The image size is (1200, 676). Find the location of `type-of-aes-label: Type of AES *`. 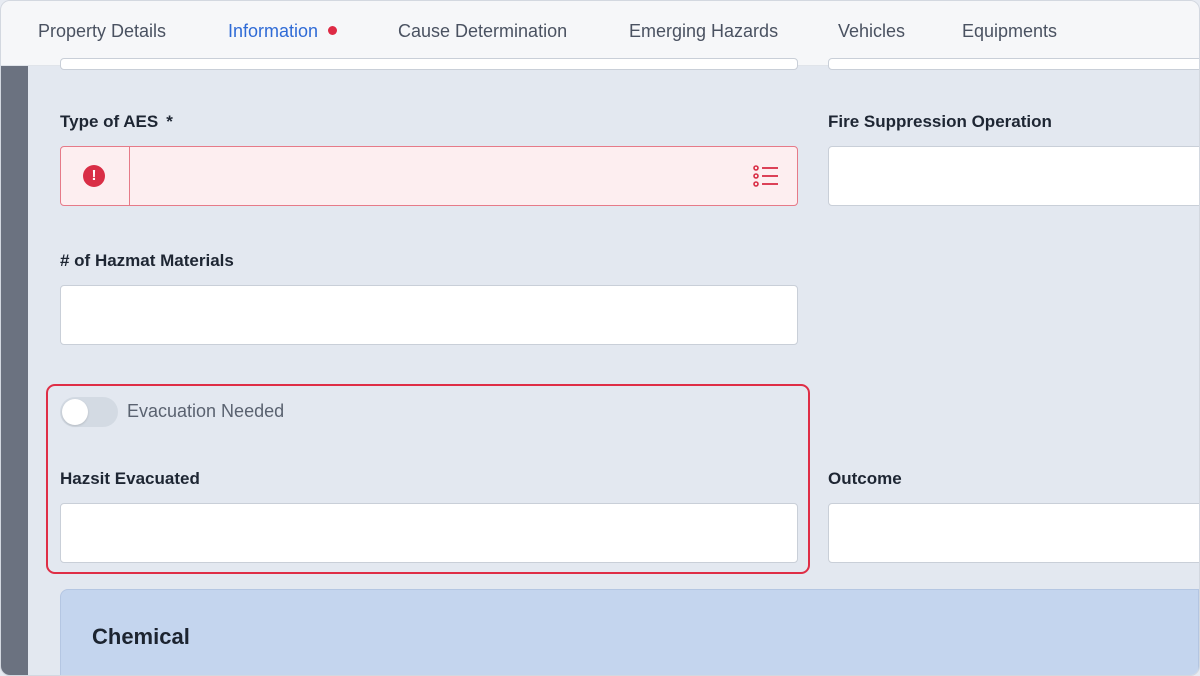

type-of-aes-label: Type of AES * is located at coordinates (116, 122).